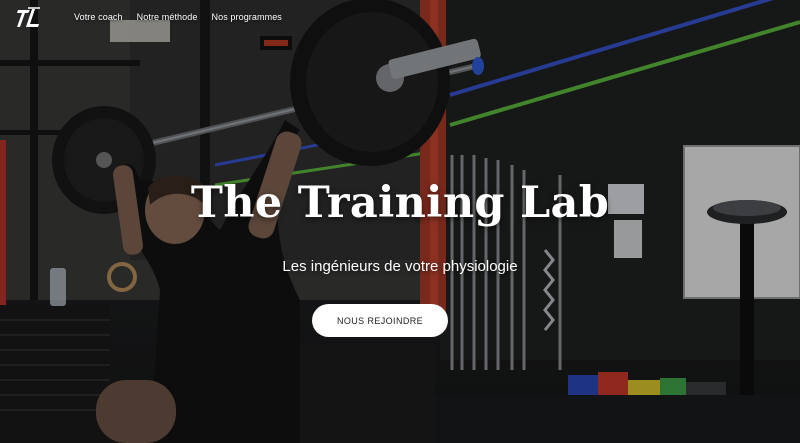 This screenshot has height=443, width=800. What do you see at coordinates (29, 18) in the screenshot?
I see `tl-monogram-icon` at bounding box center [29, 18].